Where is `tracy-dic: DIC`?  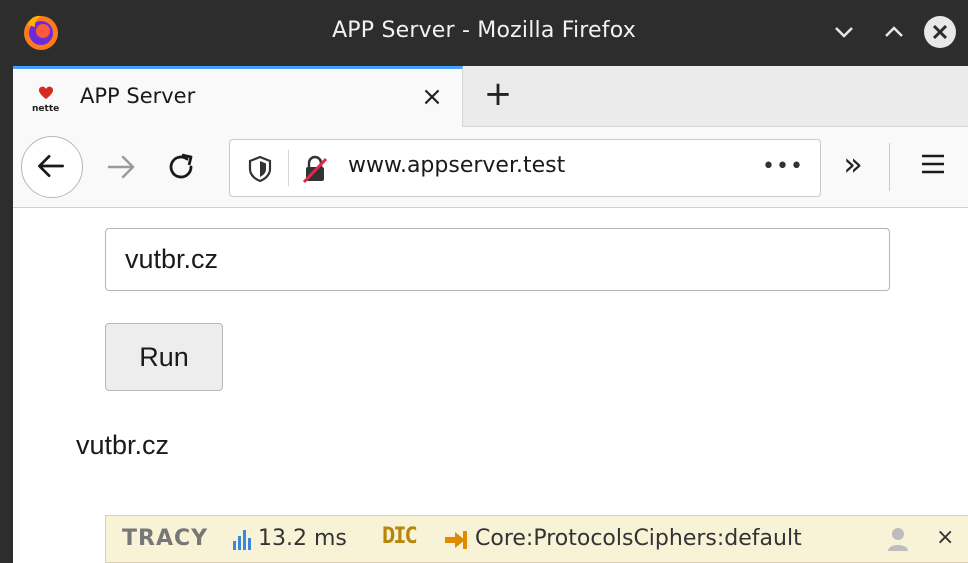
tracy-dic: DIC is located at coordinates (400, 536).